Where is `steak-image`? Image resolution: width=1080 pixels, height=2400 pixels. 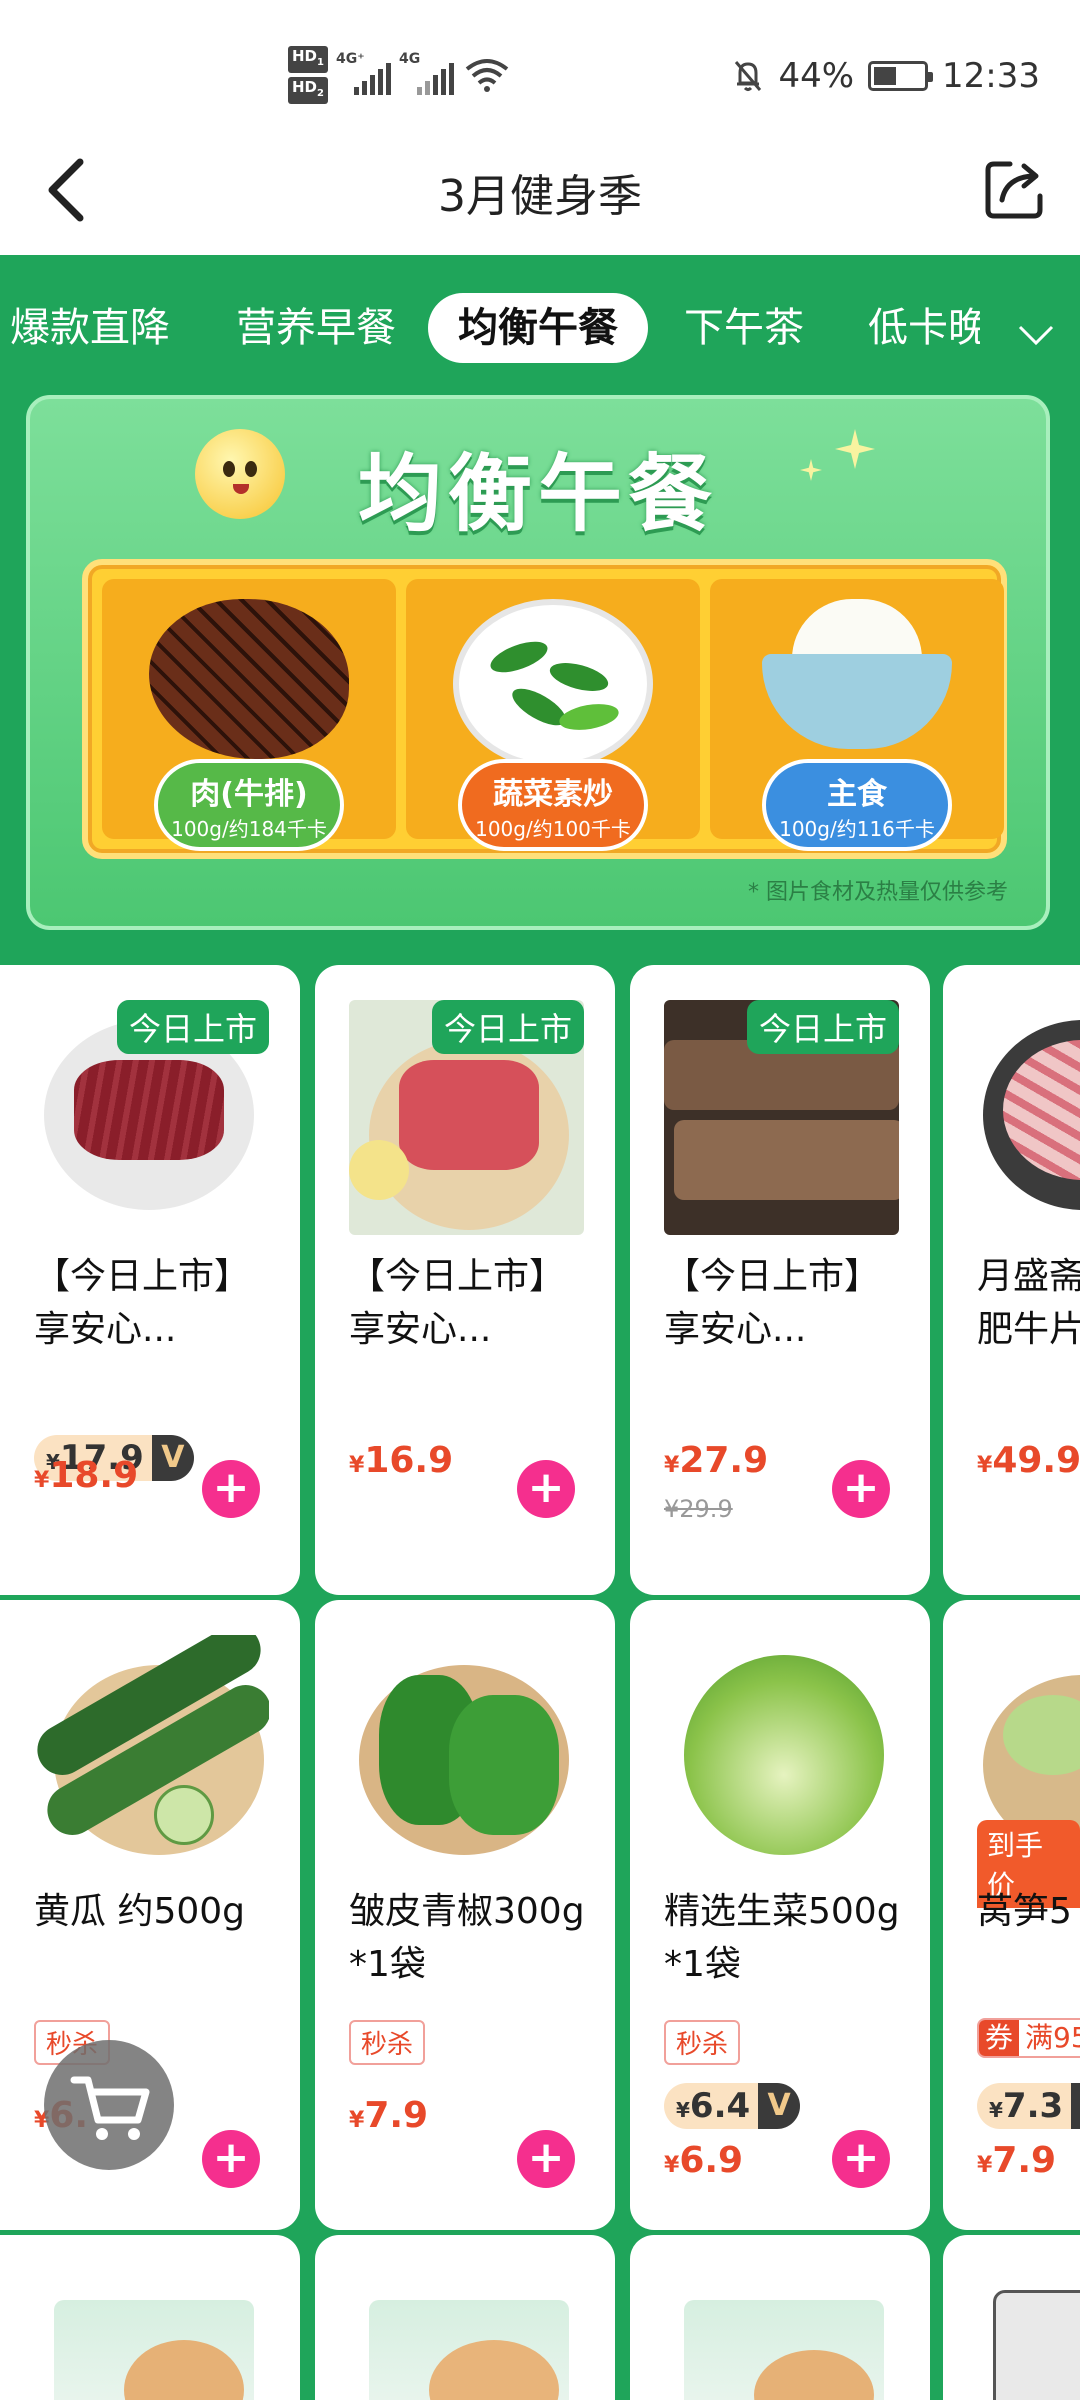
steak-image is located at coordinates (249, 679).